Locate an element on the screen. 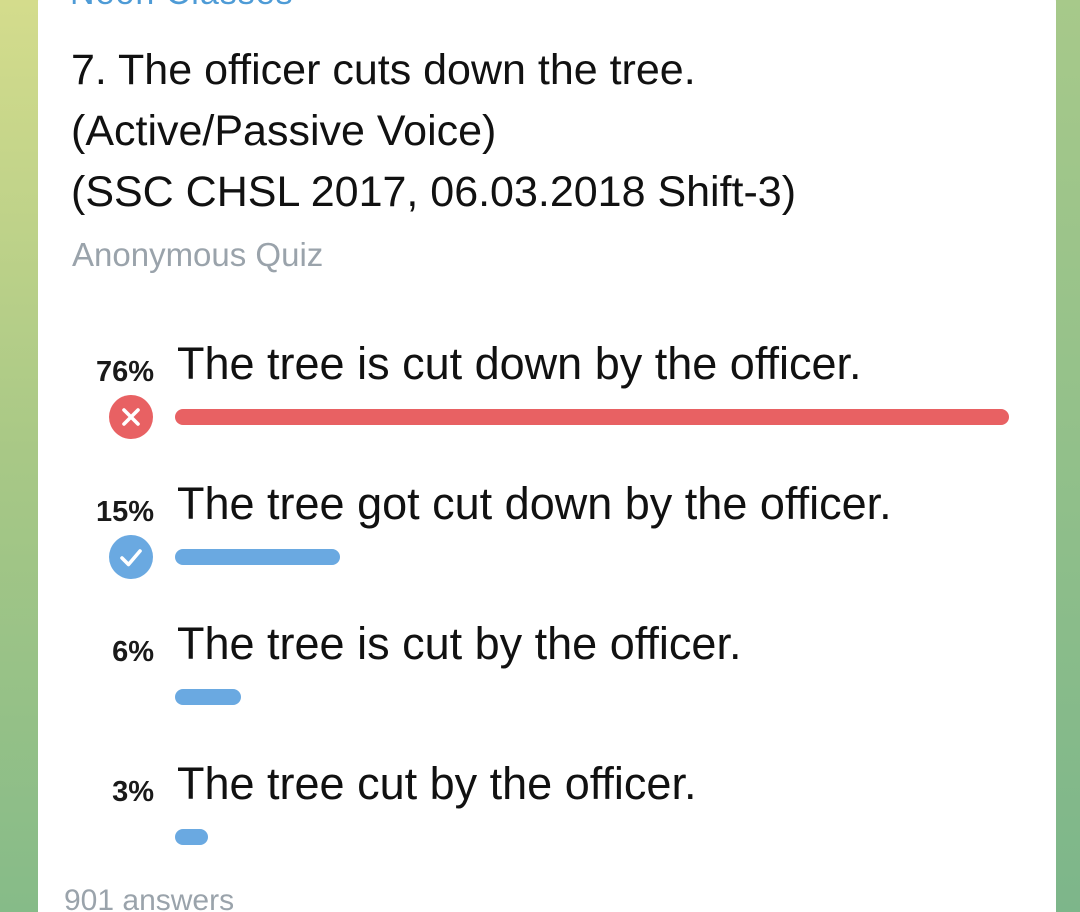  close-circle-icon is located at coordinates (131, 417).